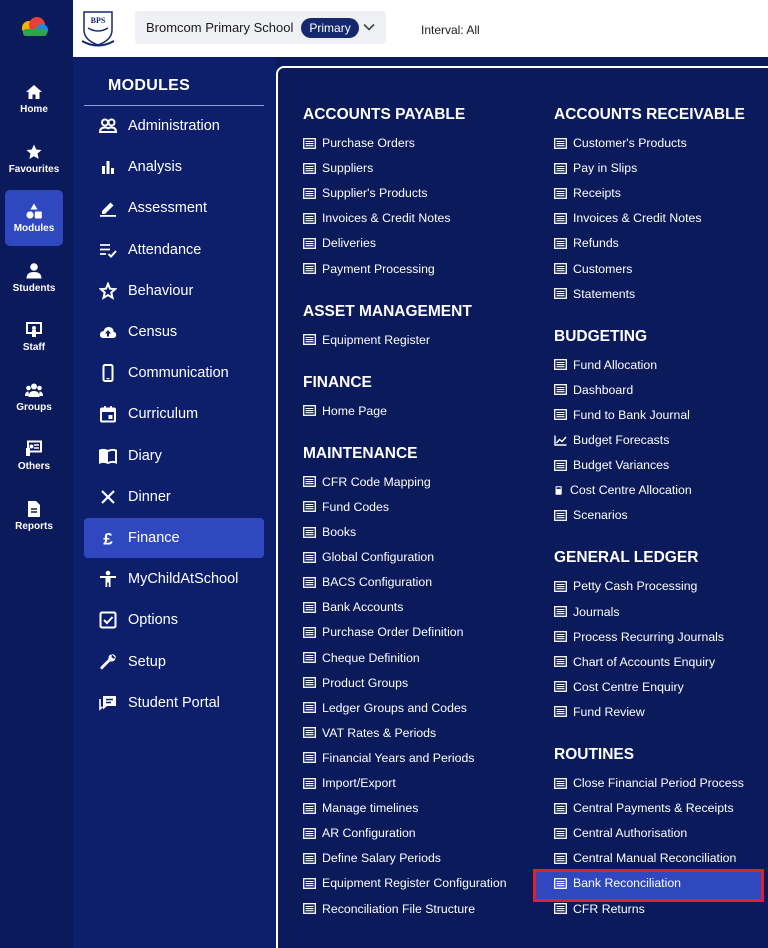  I want to click on rail-students: Students, so click(34, 278).